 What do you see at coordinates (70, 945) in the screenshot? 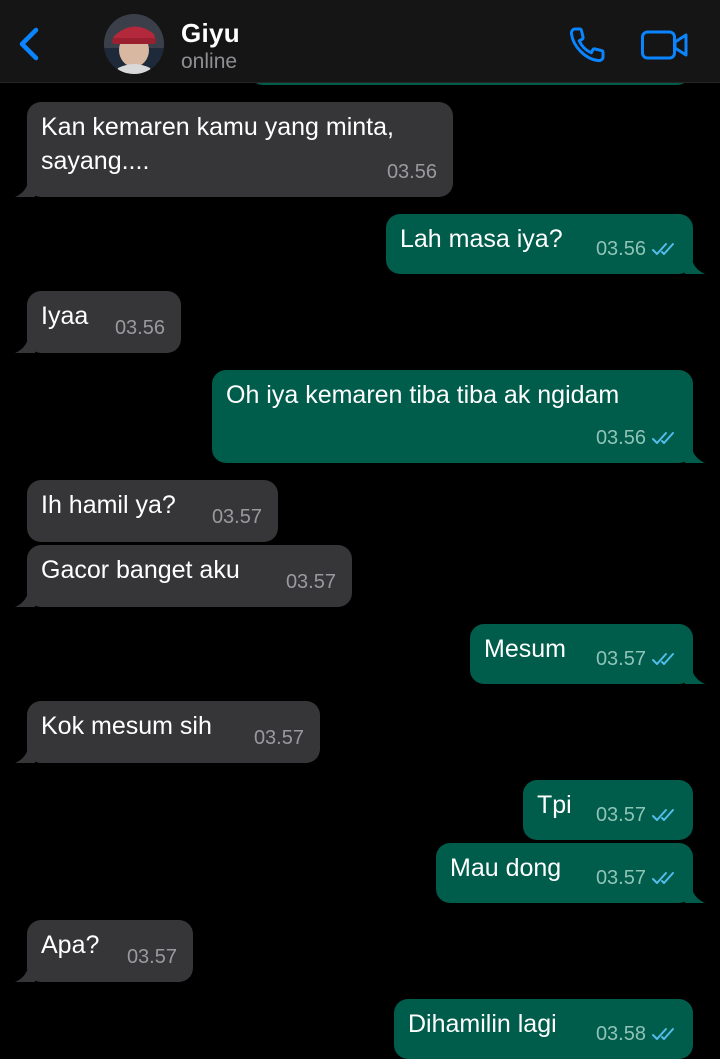
I see `message-text: Apa?` at bounding box center [70, 945].